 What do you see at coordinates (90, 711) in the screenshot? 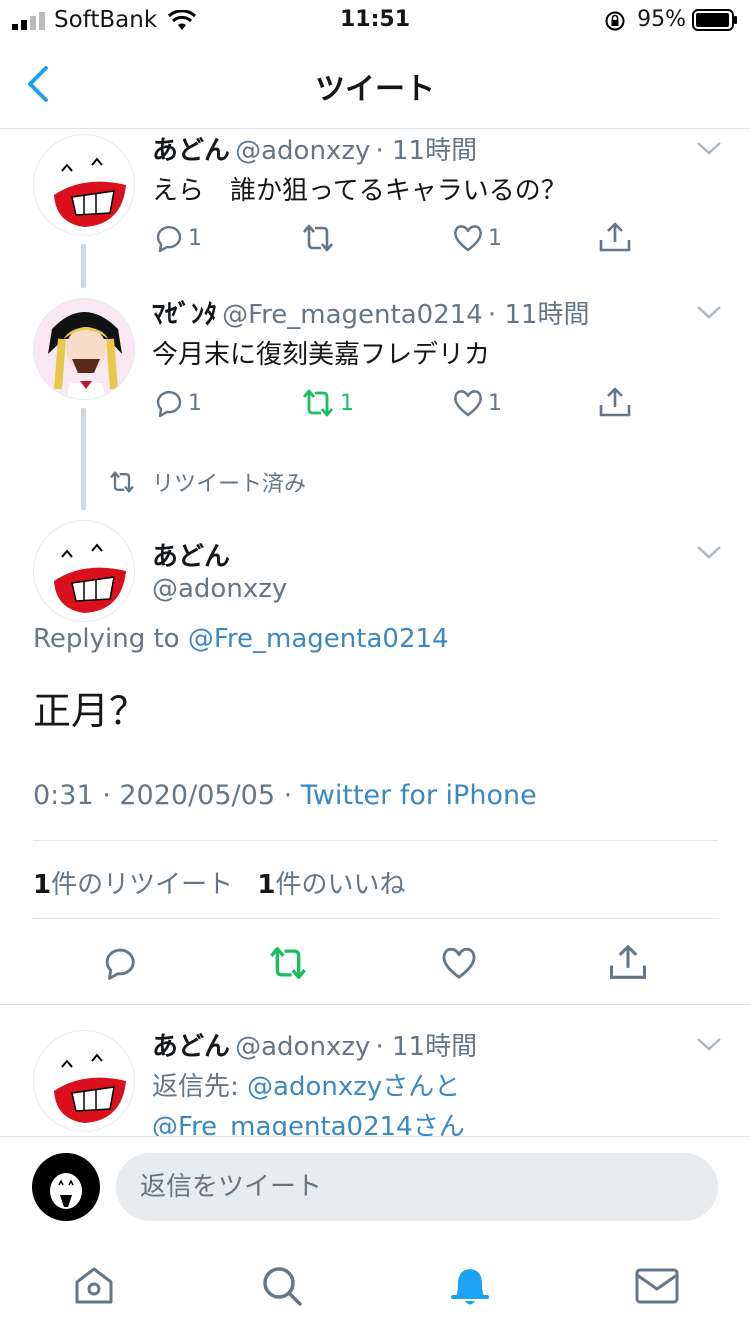
I see `tweet-text: 正月？` at bounding box center [90, 711].